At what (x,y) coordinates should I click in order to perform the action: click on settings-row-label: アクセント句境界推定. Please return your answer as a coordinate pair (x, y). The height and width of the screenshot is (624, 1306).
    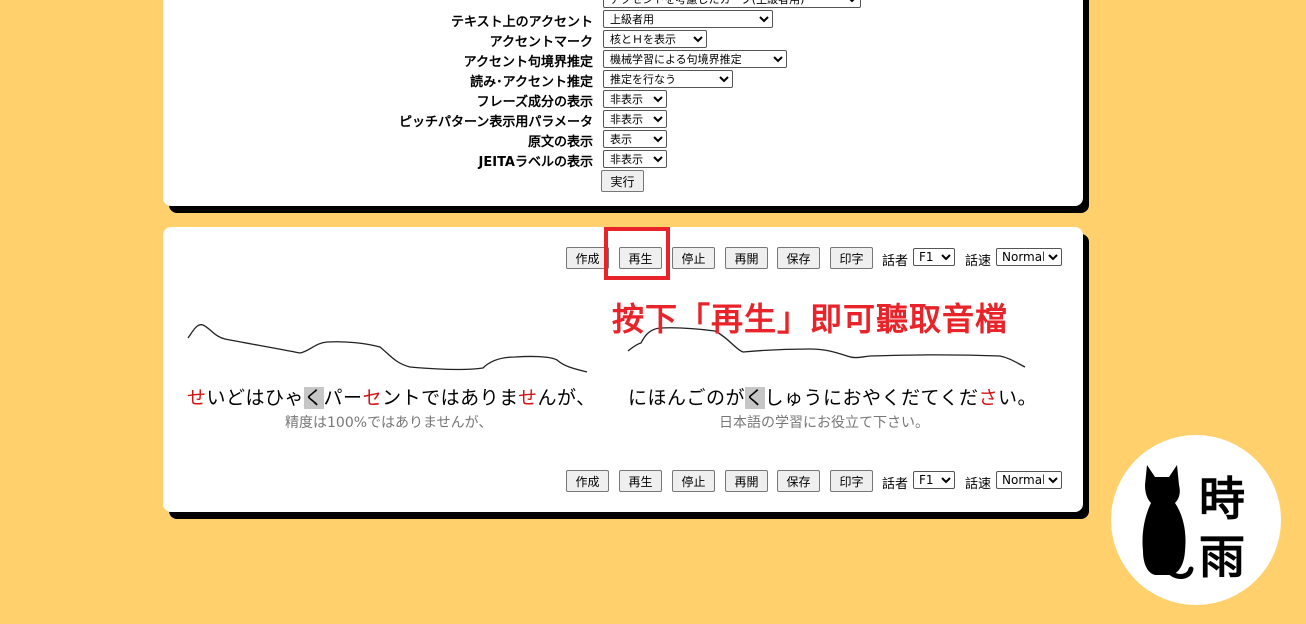
    Looking at the image, I should click on (528, 62).